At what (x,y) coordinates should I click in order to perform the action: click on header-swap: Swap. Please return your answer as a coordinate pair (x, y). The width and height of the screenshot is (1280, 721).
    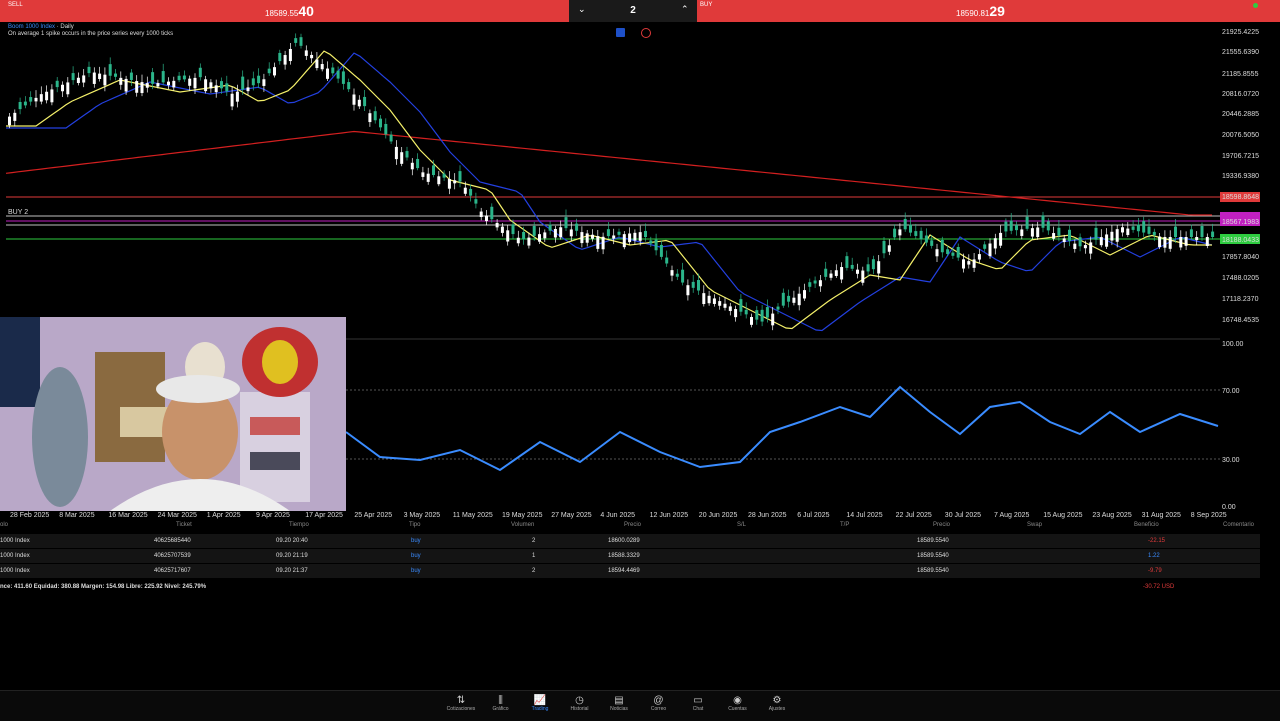
    Looking at the image, I should click on (1035, 525).